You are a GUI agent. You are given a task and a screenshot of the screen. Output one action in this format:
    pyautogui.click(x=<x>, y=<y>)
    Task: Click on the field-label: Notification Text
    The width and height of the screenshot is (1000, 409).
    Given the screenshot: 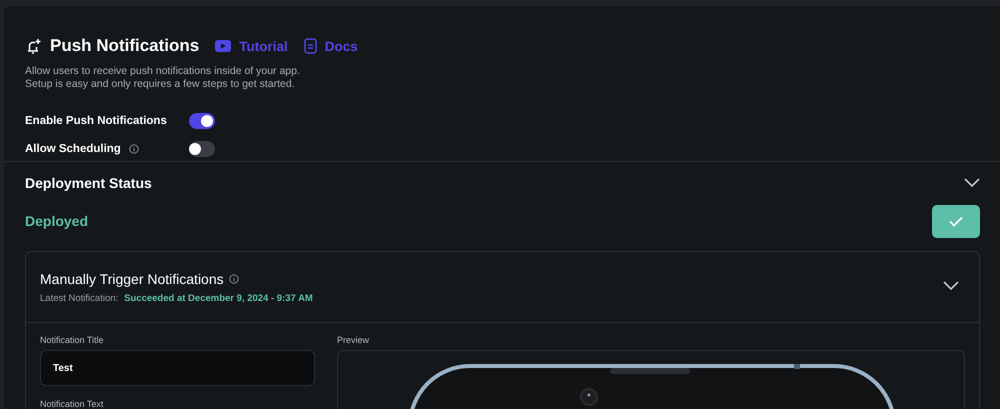 What is the action you would take?
    pyautogui.click(x=72, y=404)
    